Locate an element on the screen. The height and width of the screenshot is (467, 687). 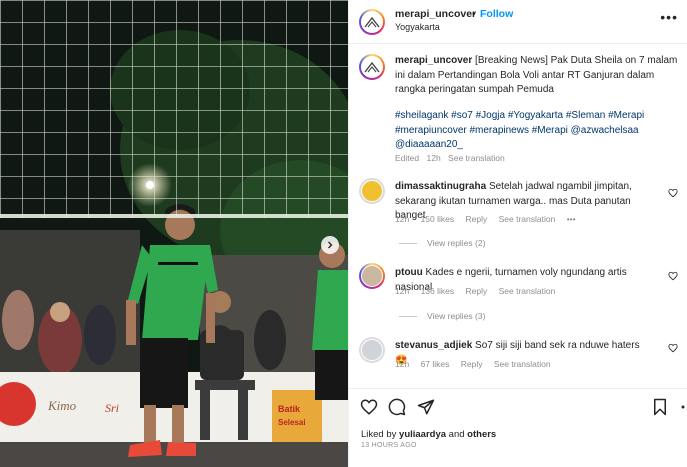
edited-label: Edited is located at coordinates (407, 158).